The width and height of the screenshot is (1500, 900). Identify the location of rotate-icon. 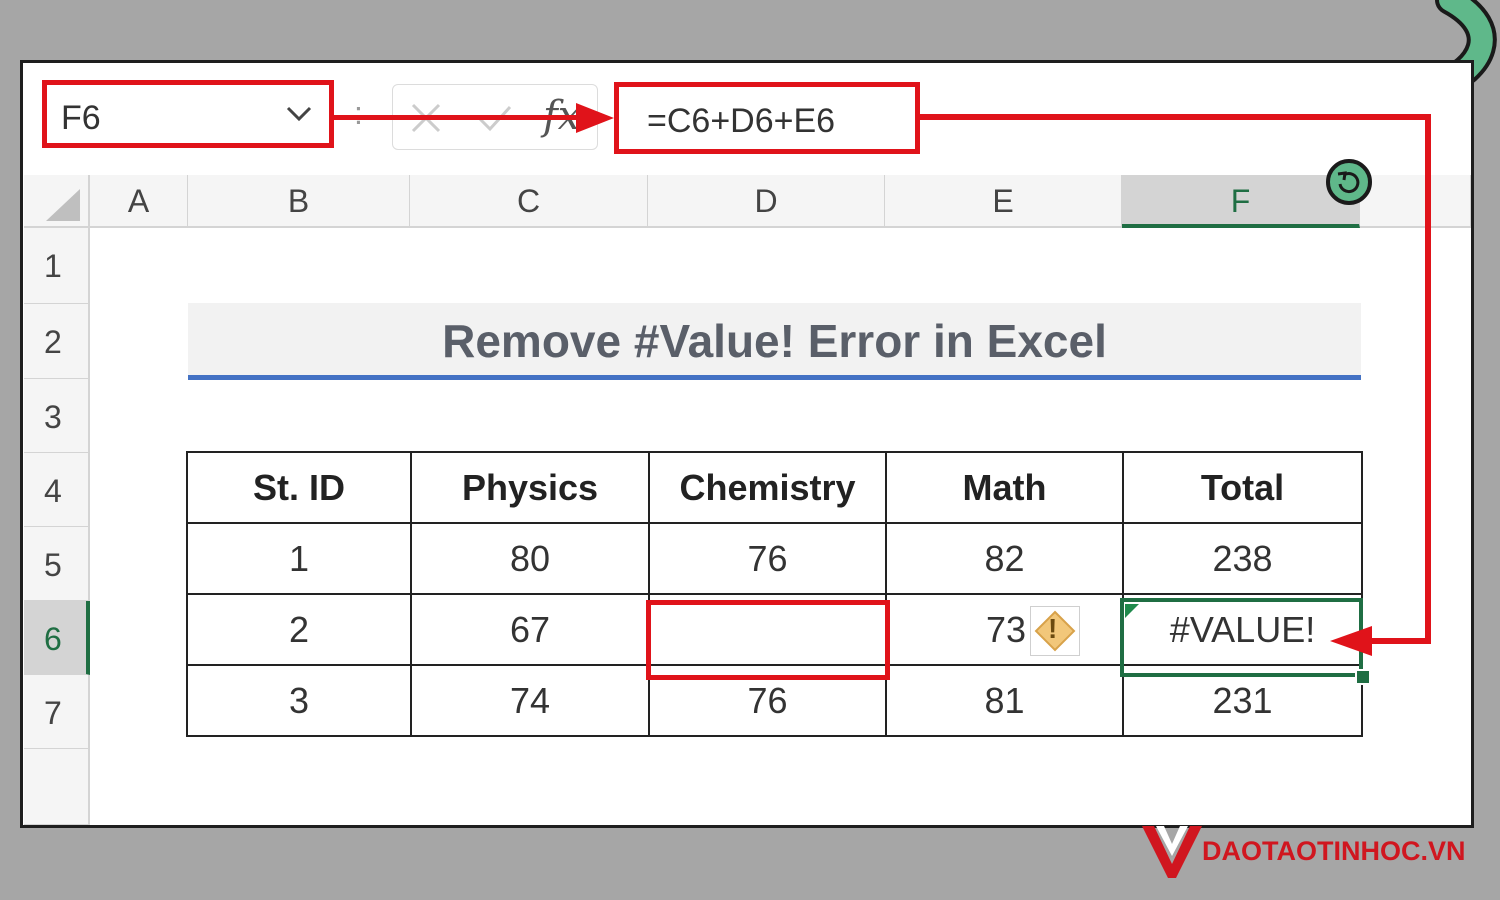
(1349, 182).